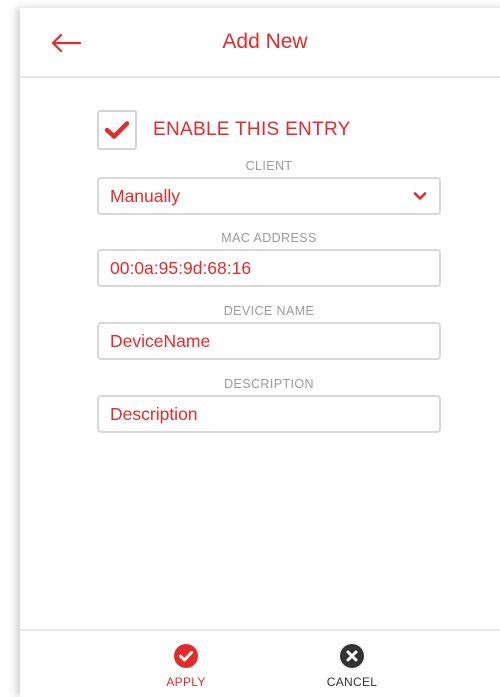 The image size is (500, 697). What do you see at coordinates (265, 41) in the screenshot?
I see `page-title: Add New` at bounding box center [265, 41].